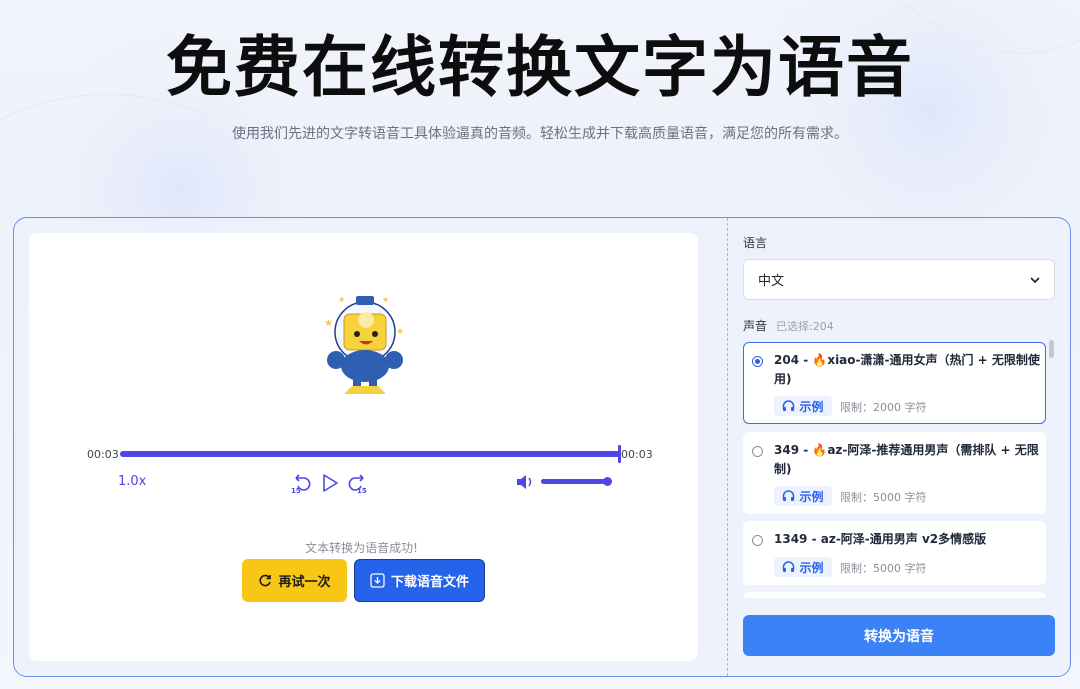 The width and height of the screenshot is (1080, 689). Describe the element at coordinates (907, 369) in the screenshot. I see `voice-name: 204 - 🔥xiao-潇潇-通用女声（热门 + 无限制使用)` at that location.